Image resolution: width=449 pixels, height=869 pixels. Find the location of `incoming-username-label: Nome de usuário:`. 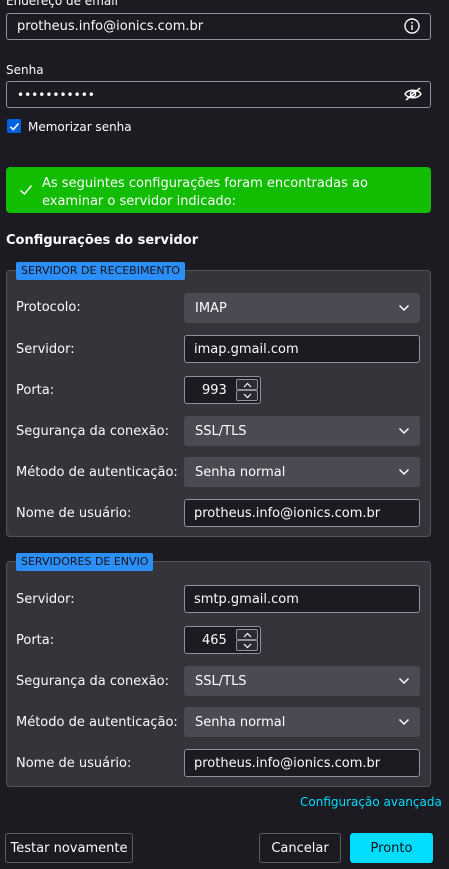

incoming-username-label: Nome de usuário: is located at coordinates (74, 513).